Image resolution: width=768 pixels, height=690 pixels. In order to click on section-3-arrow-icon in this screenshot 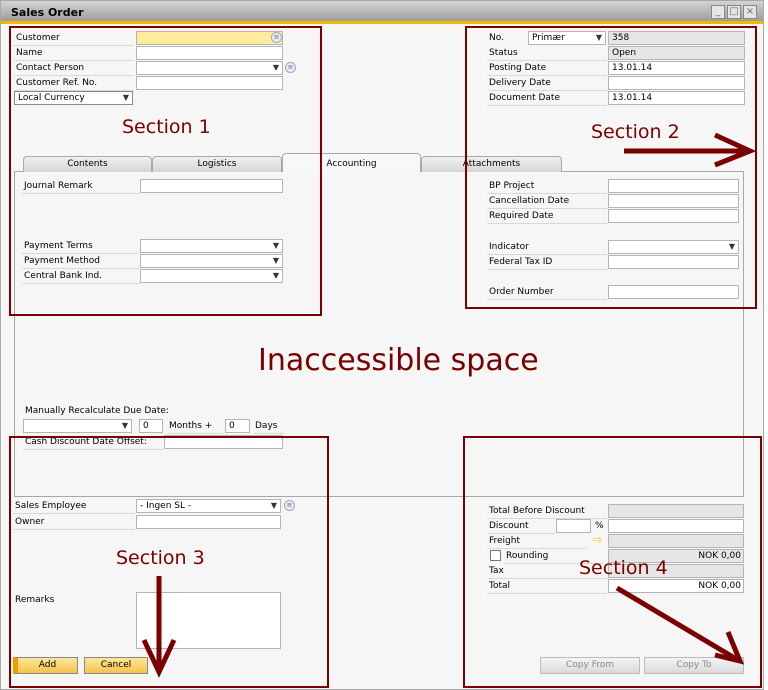, I will do `click(159, 627)`.